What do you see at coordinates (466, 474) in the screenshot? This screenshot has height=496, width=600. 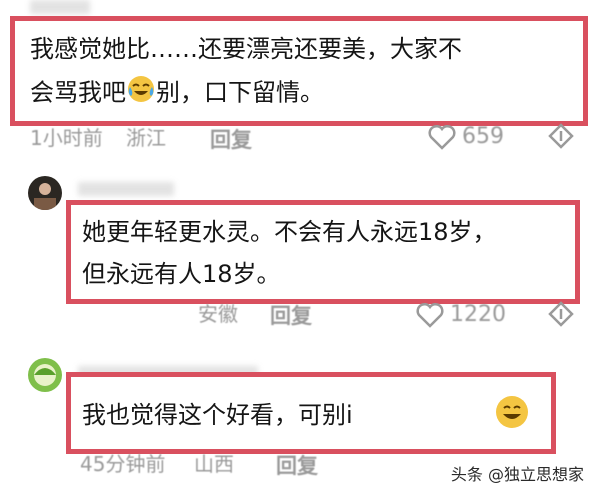 I see `watermark-source: 头条` at bounding box center [466, 474].